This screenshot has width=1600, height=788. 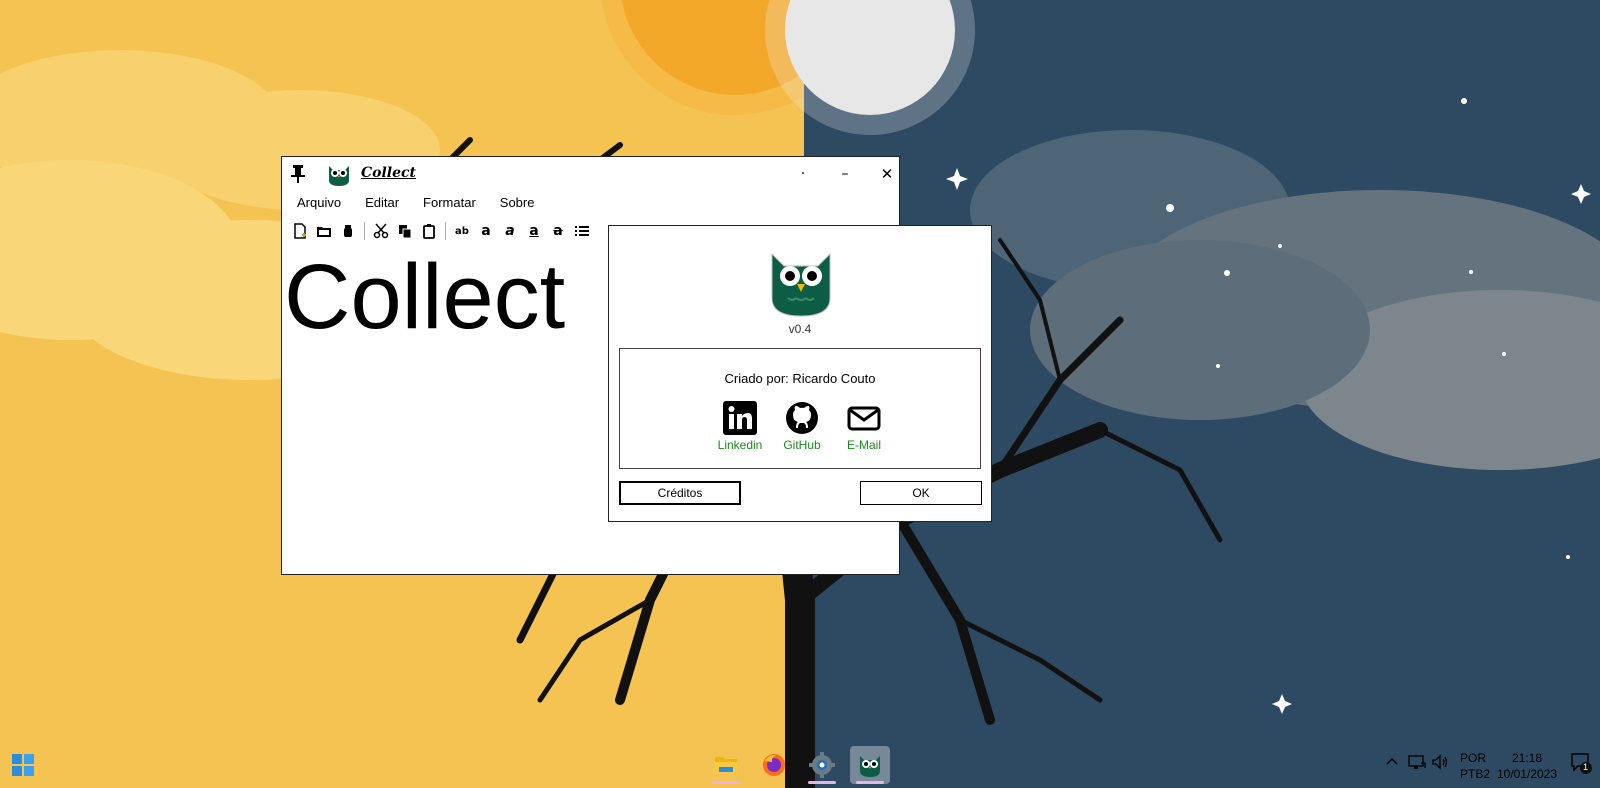 I want to click on firefox-button, so click(x=774, y=765).